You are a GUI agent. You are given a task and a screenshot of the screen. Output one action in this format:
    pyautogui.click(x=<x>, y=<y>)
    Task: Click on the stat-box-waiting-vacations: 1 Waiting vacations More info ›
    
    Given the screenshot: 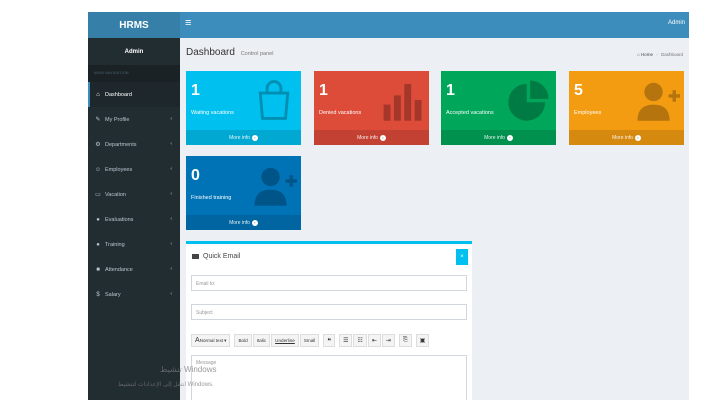 What is the action you would take?
    pyautogui.click(x=243, y=108)
    